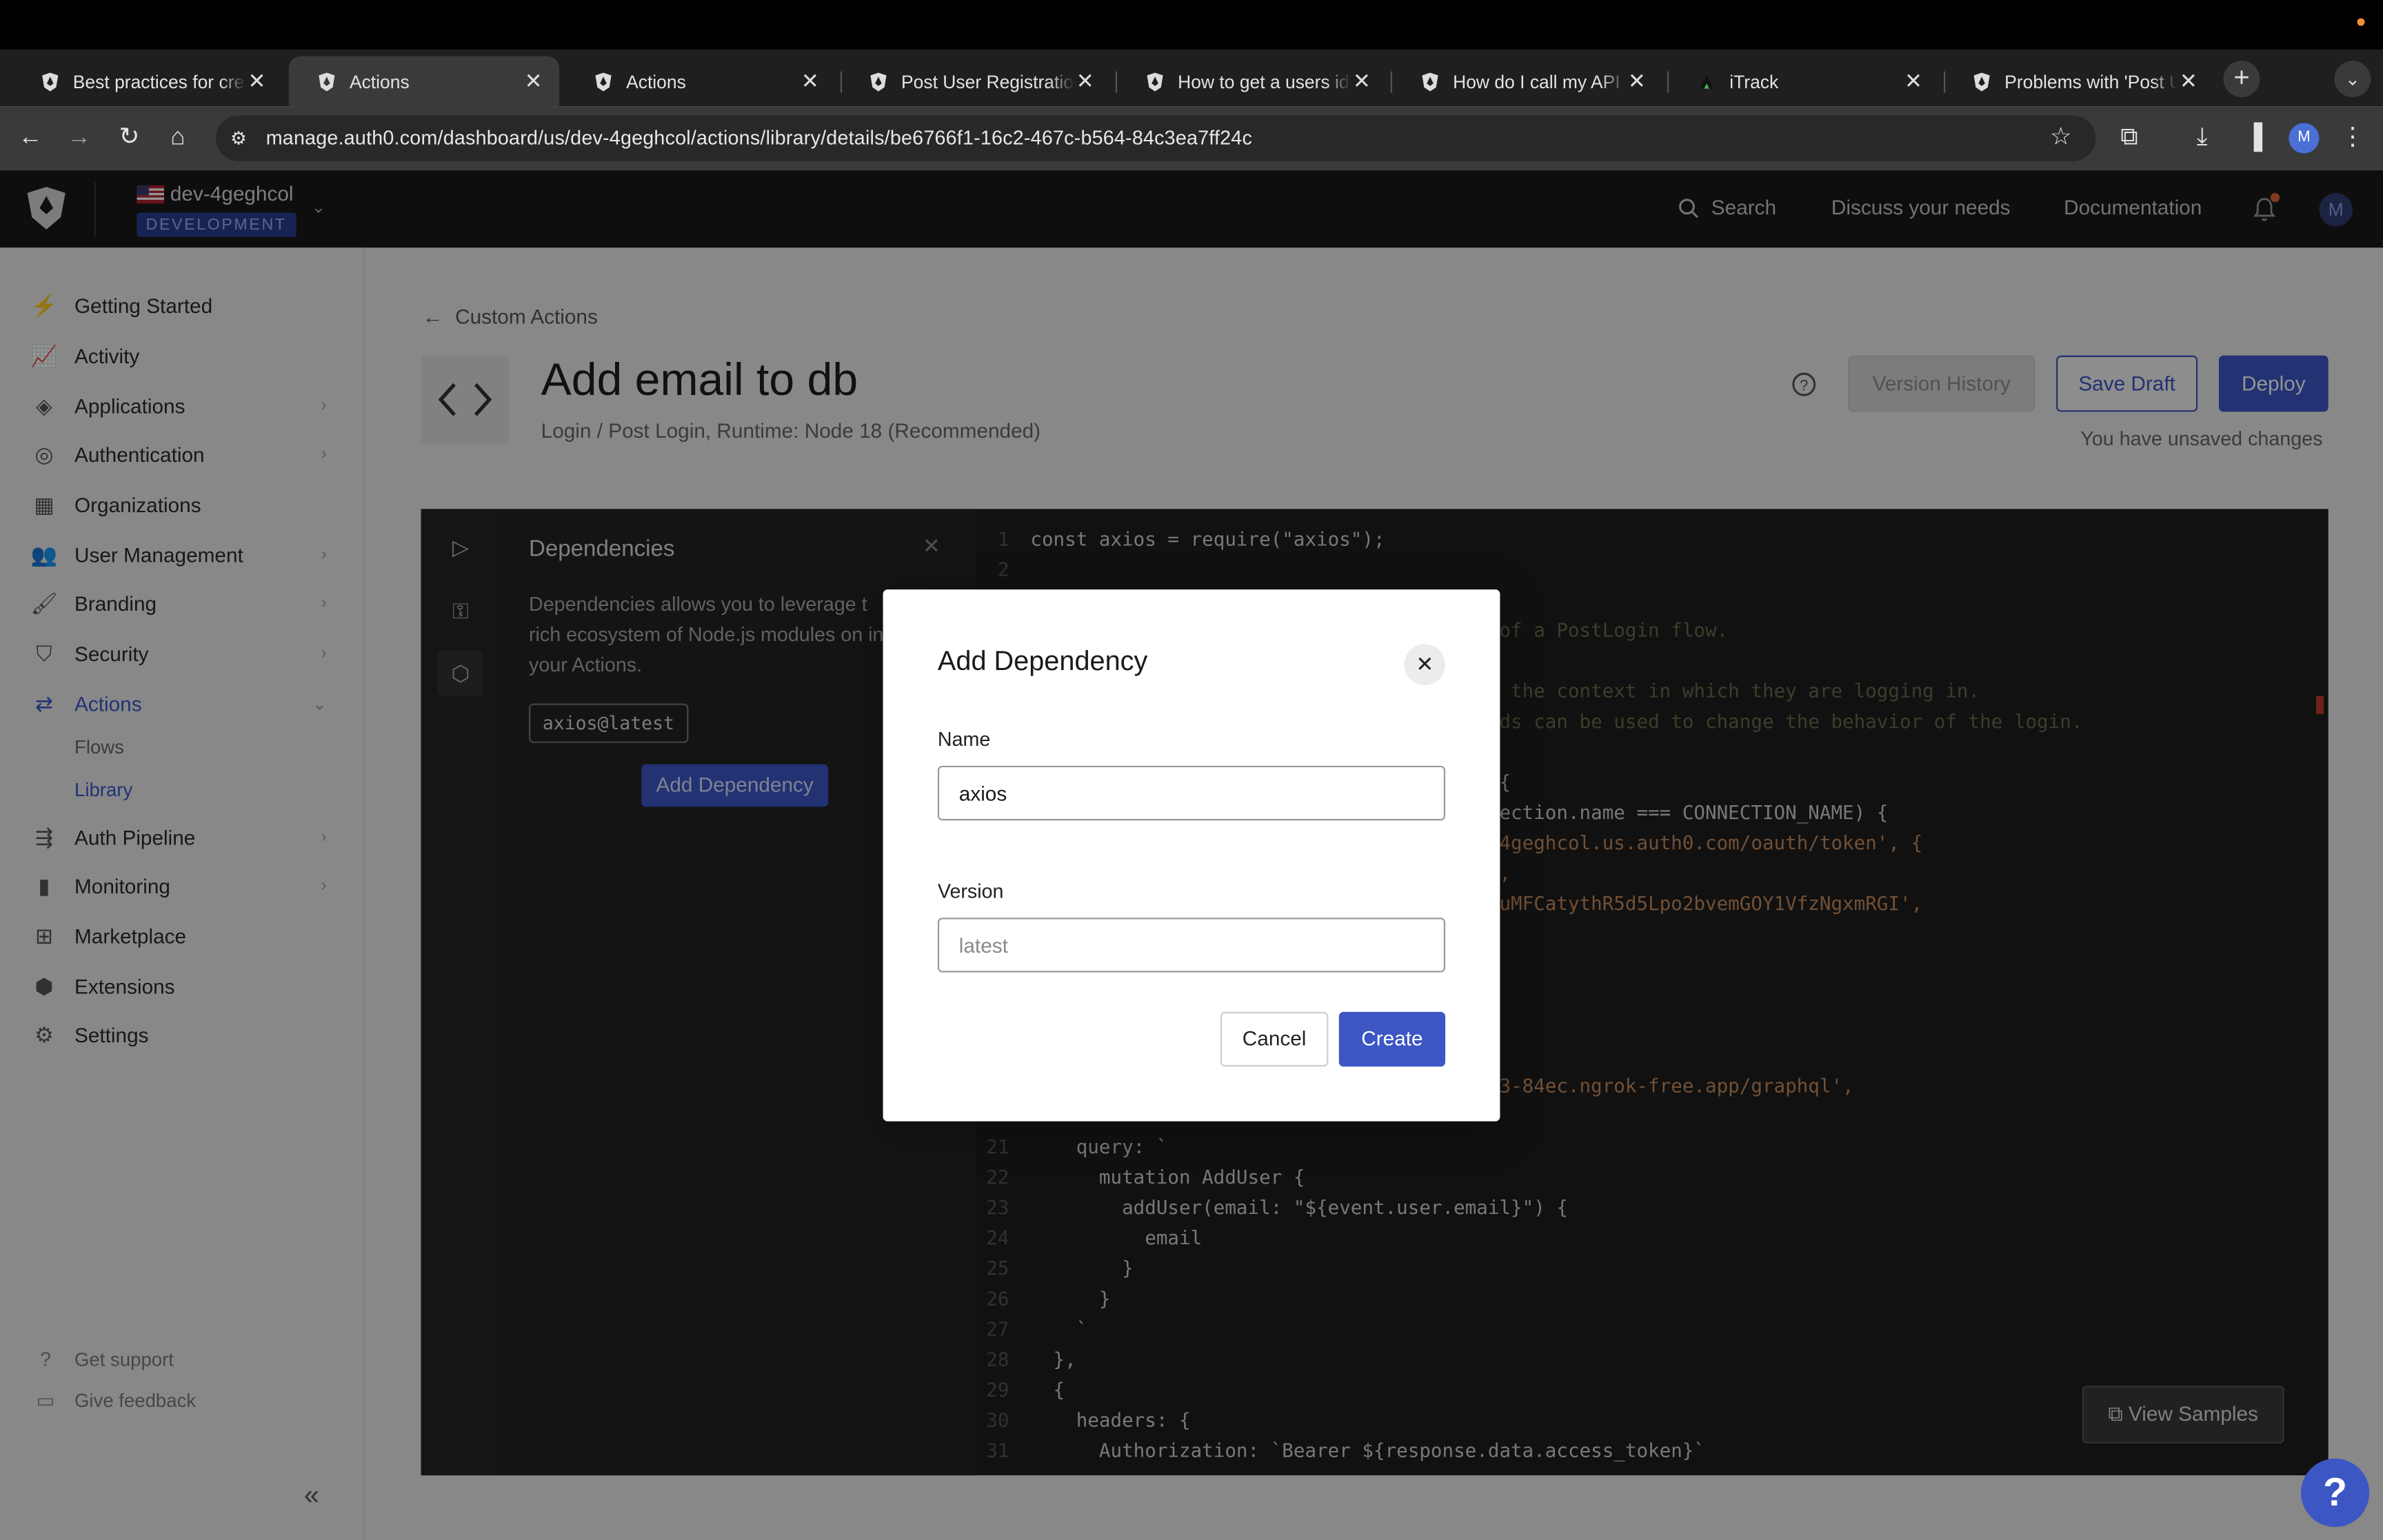 This screenshot has width=2383, height=1540. I want to click on back-arrow-icon: ←, so click(30, 138).